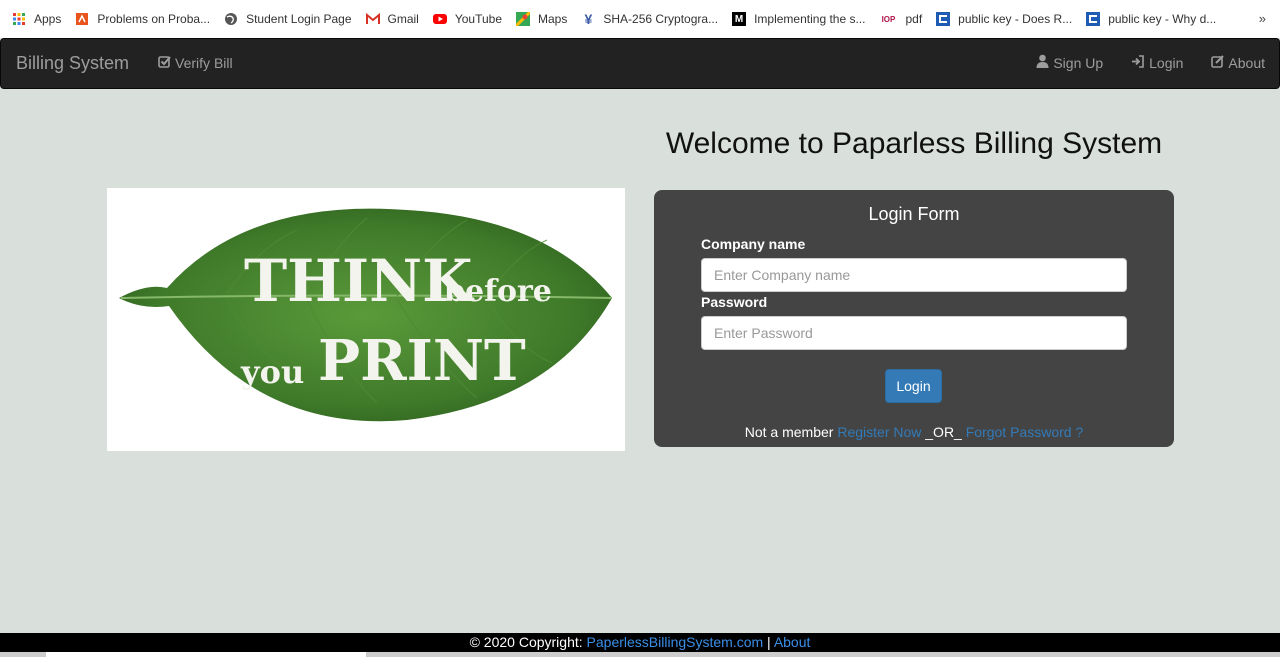 The height and width of the screenshot is (657, 1280). I want to click on apps-grid-icon, so click(19, 19).